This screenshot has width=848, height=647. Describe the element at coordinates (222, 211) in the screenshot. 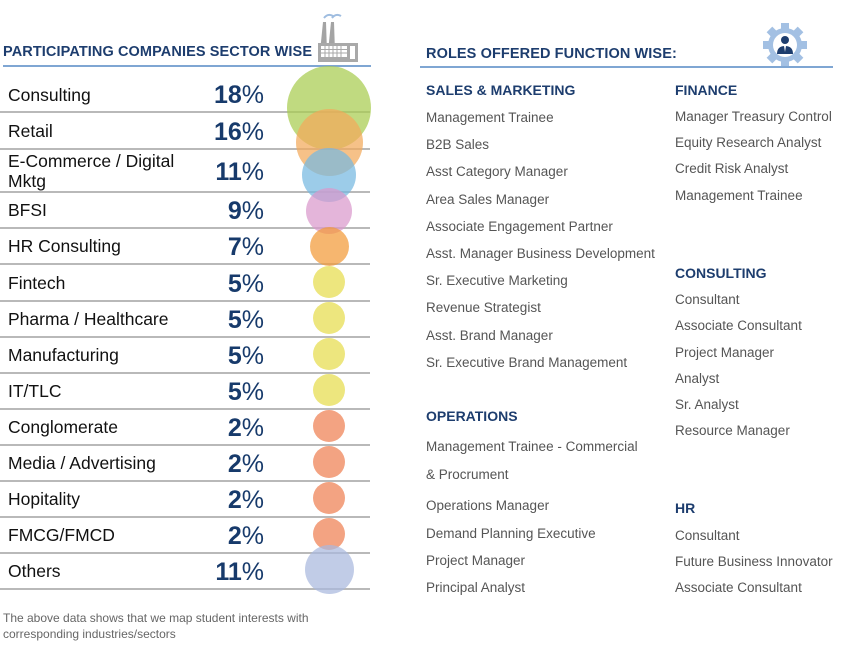

I see `sector-percent: 9%` at that location.